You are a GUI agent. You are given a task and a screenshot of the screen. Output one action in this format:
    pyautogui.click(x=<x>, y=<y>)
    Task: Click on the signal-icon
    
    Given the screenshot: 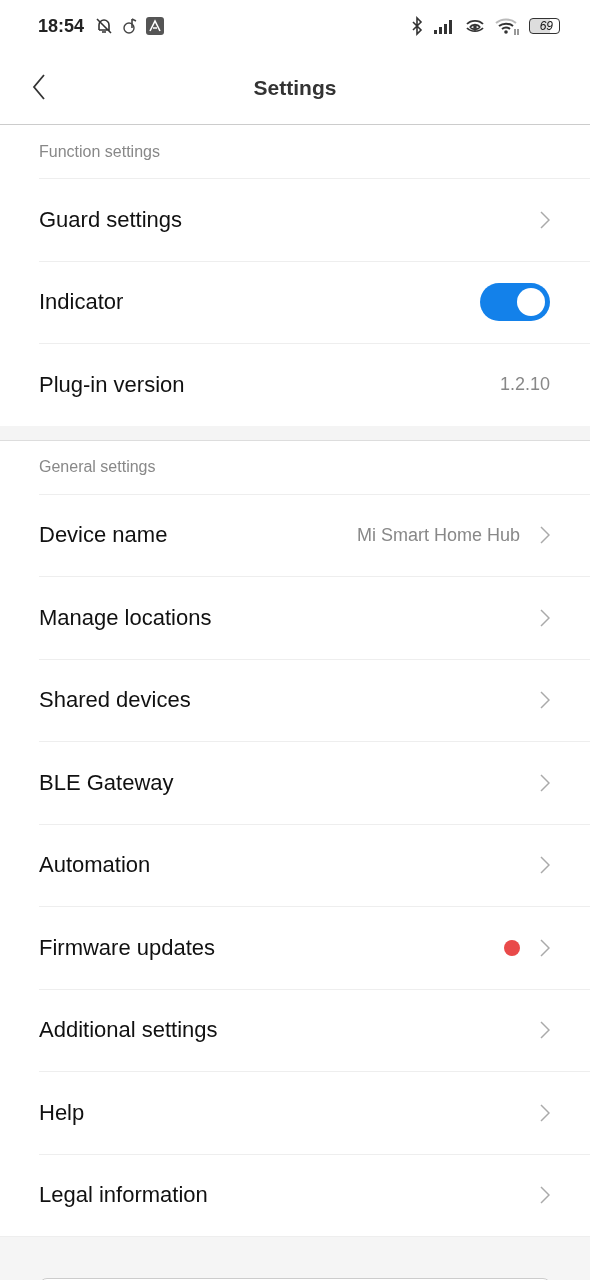 What is the action you would take?
    pyautogui.click(x=443, y=26)
    